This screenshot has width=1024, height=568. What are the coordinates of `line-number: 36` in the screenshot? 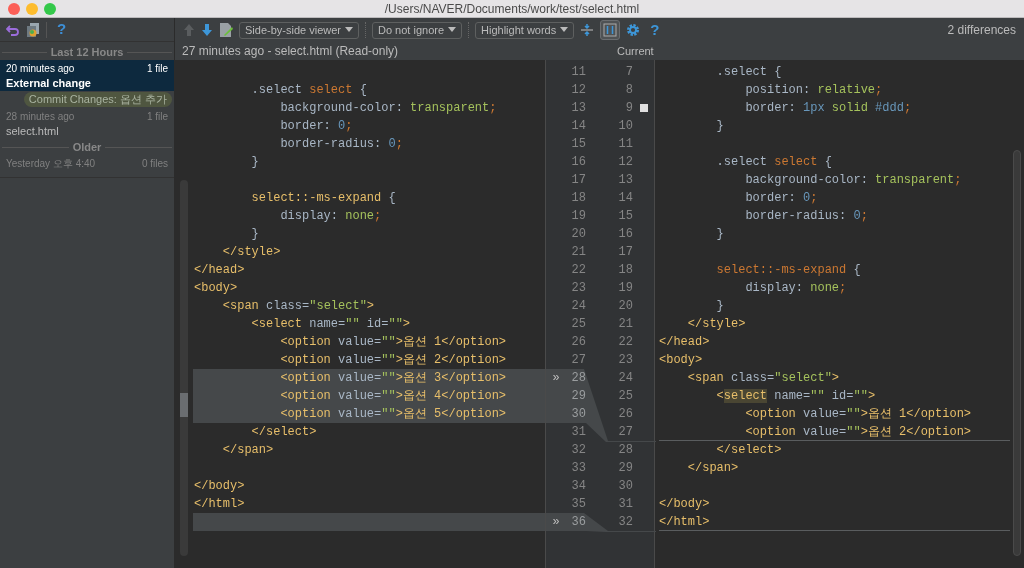 It's located at (578, 522).